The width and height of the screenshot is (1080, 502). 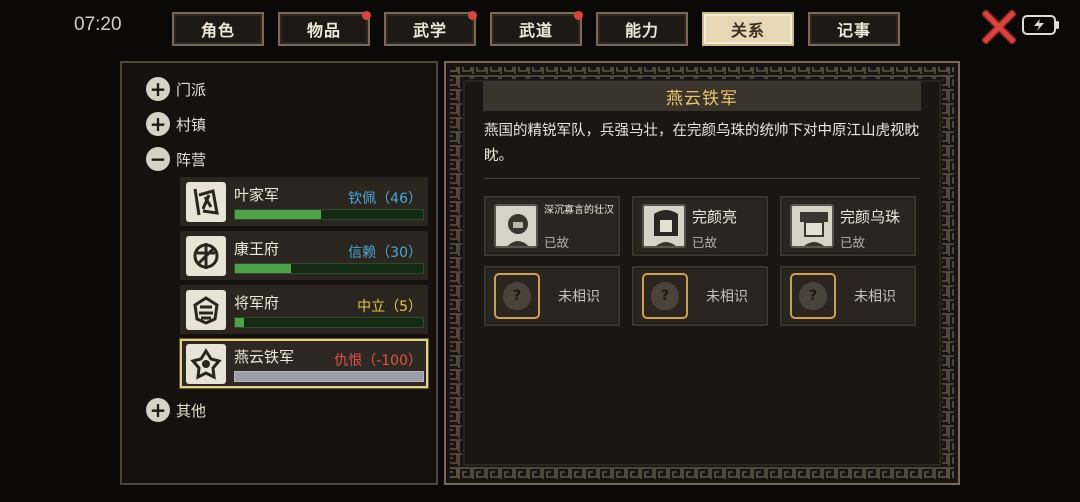 I want to click on tab-character: 角色, so click(x=218, y=29).